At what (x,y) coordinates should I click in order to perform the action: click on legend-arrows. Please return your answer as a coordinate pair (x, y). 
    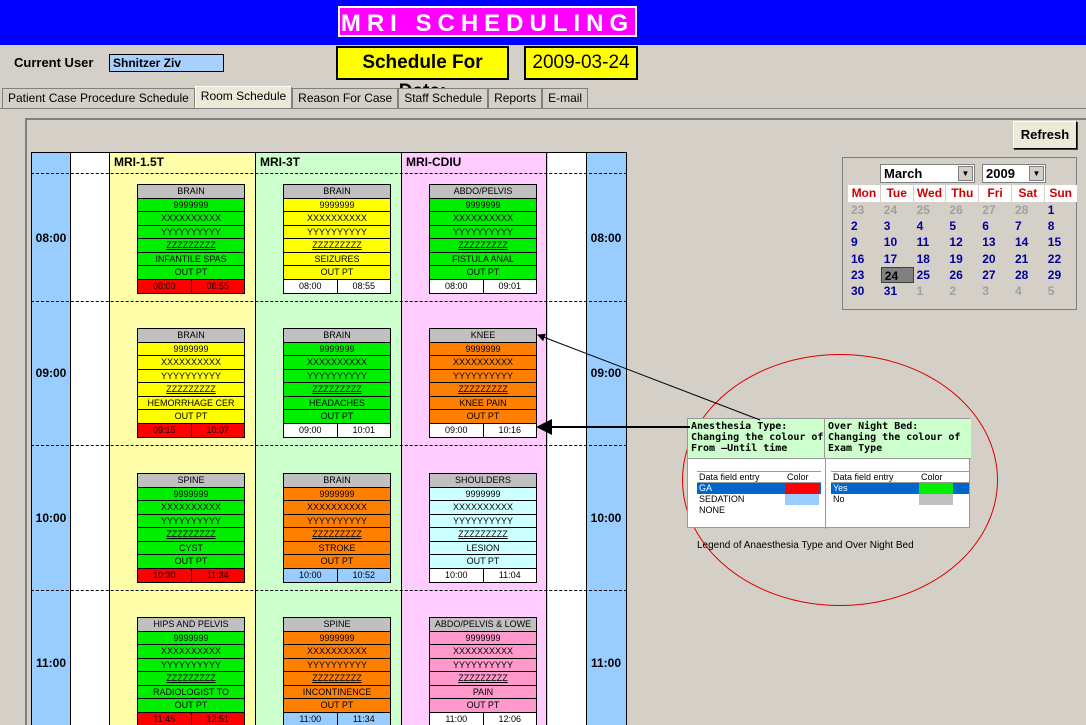
    Looking at the image, I should click on (648, 384).